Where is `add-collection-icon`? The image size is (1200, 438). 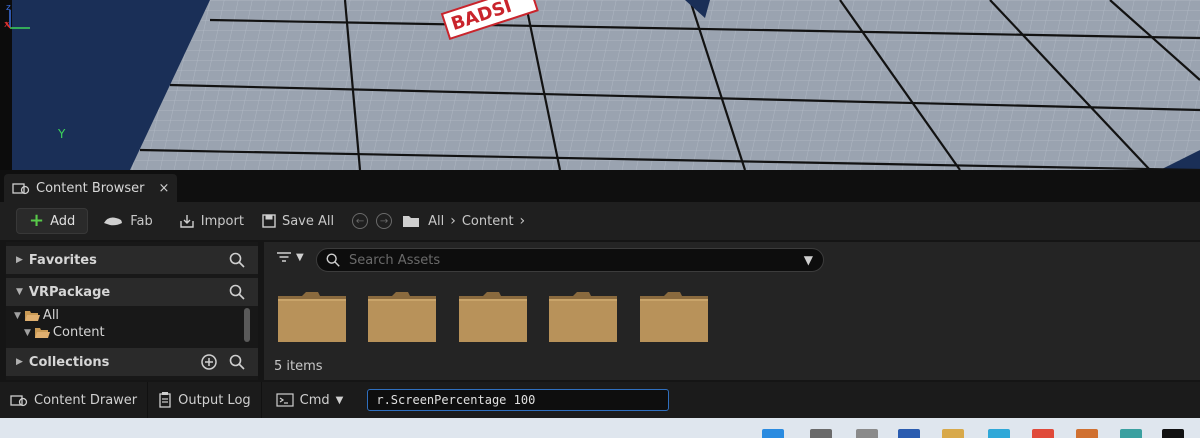 add-collection-icon is located at coordinates (209, 362).